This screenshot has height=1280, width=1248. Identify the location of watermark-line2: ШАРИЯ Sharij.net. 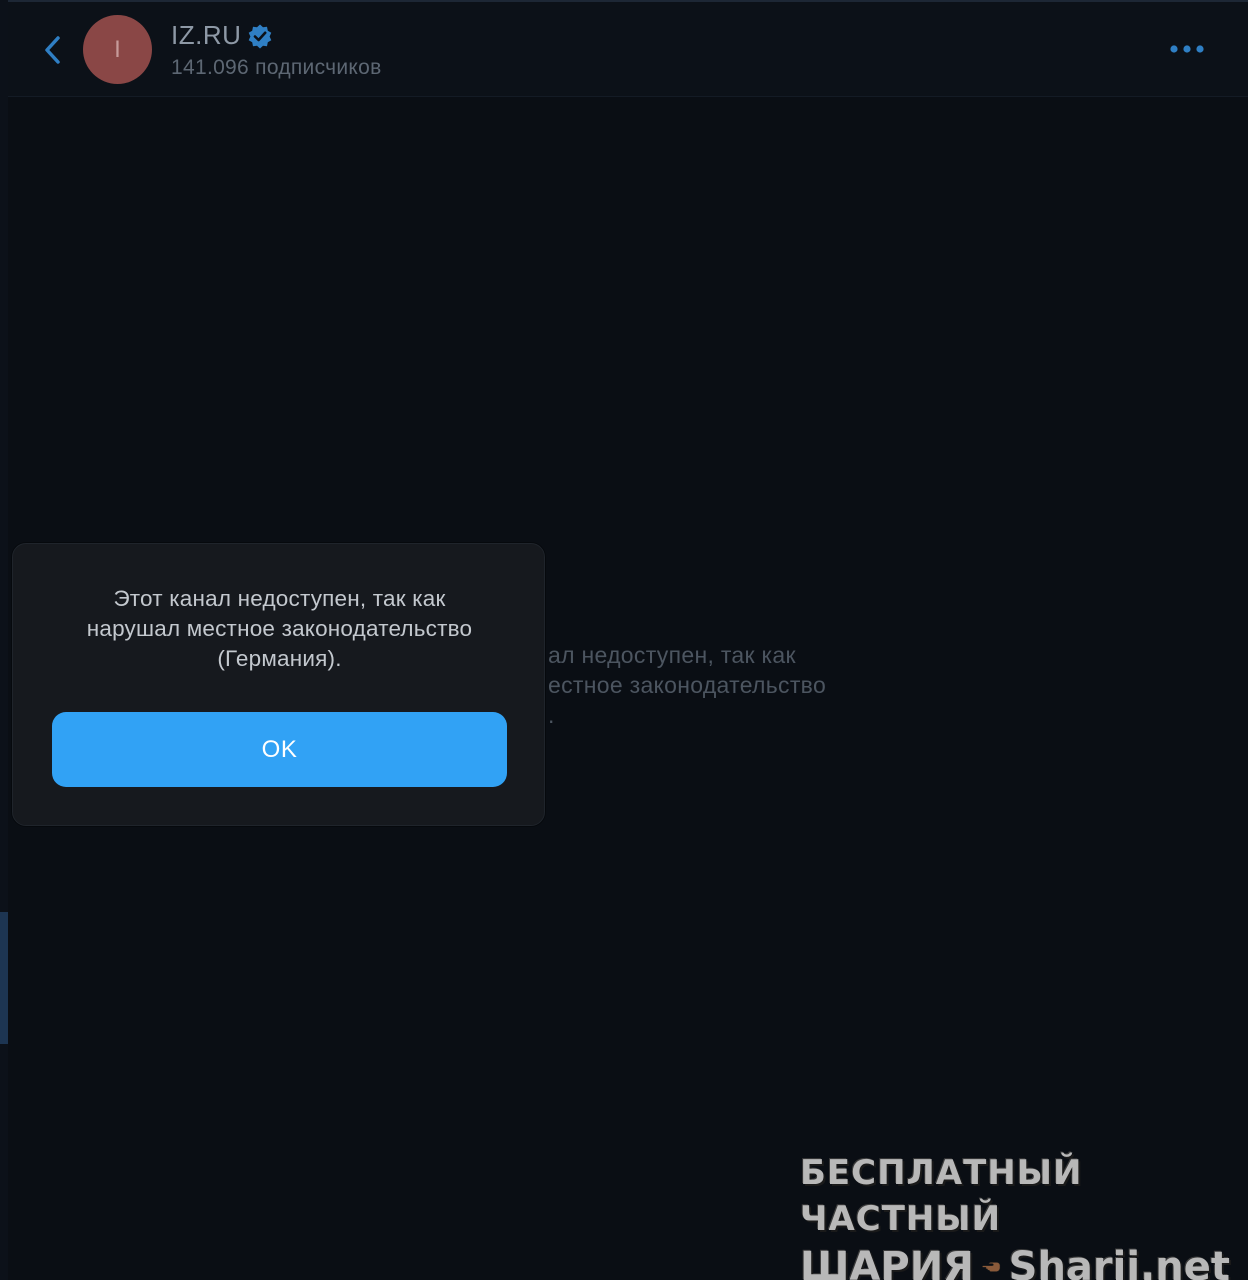
(1015, 1261).